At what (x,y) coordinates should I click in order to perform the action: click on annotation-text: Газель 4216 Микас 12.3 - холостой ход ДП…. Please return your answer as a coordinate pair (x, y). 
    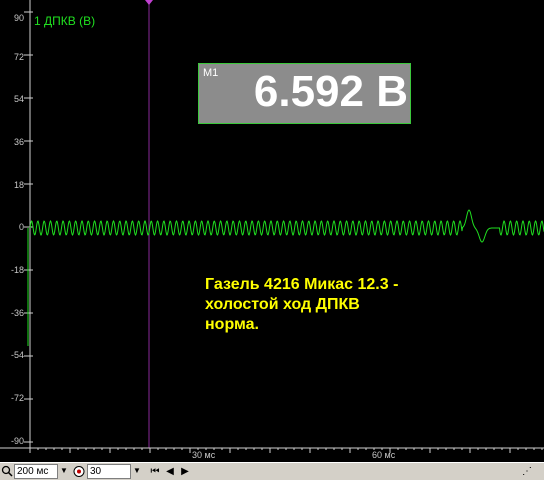
    Looking at the image, I should click on (301, 305).